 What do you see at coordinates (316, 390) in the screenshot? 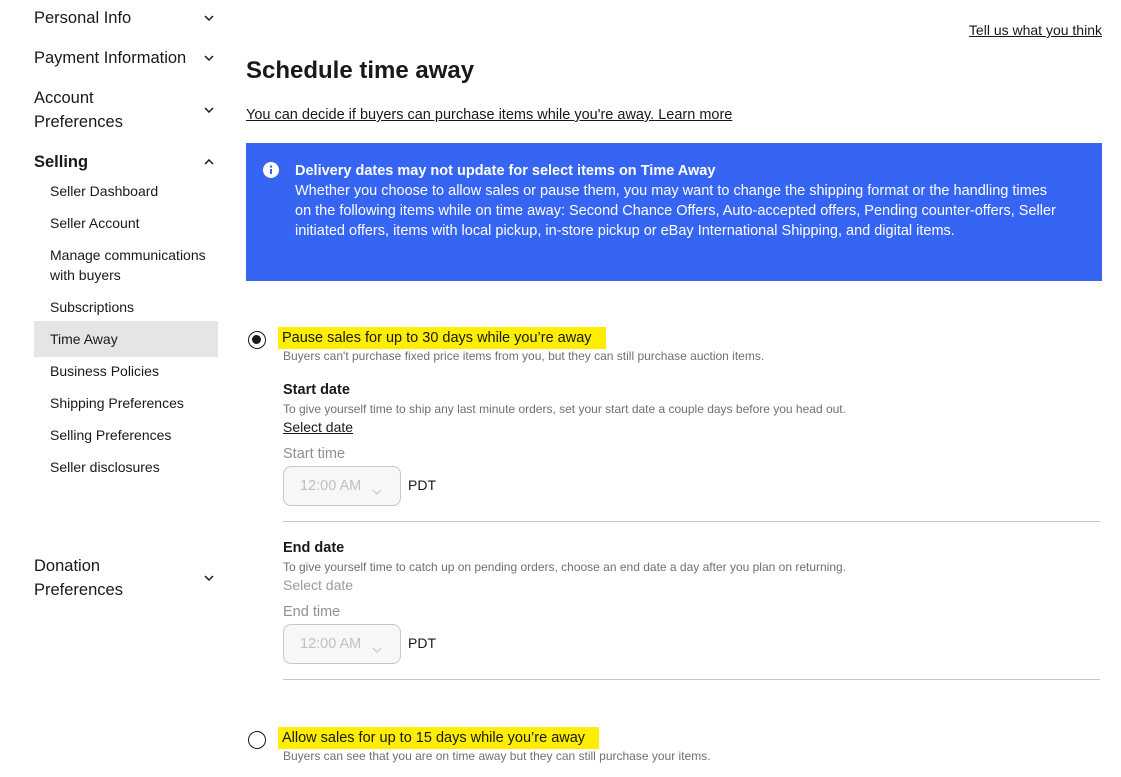
I see `start-date-label: Start date` at bounding box center [316, 390].